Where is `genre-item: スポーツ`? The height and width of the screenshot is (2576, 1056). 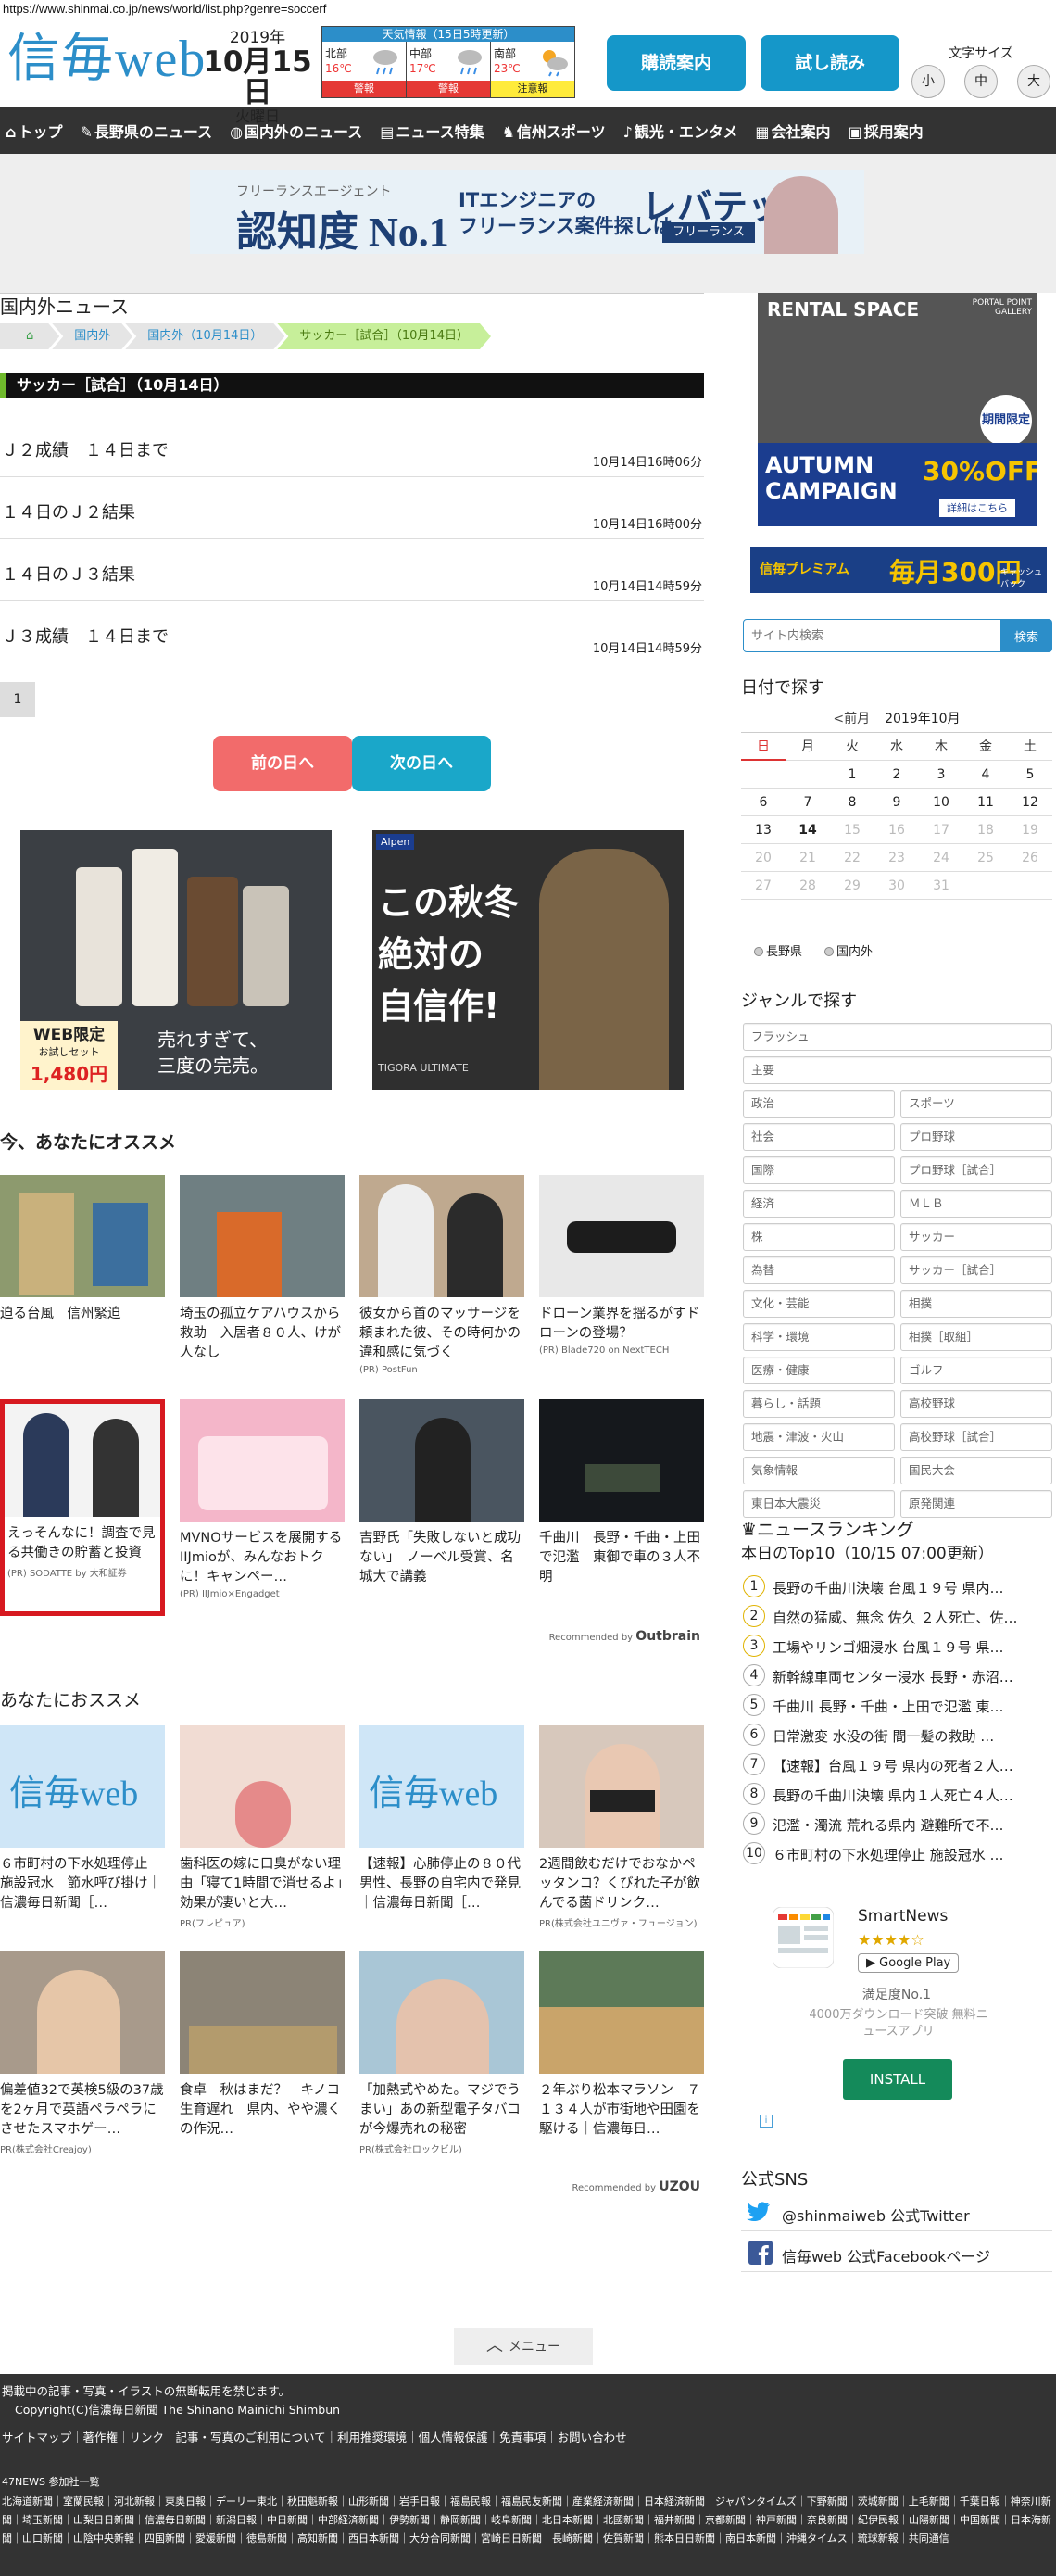 genre-item: スポーツ is located at coordinates (976, 1104).